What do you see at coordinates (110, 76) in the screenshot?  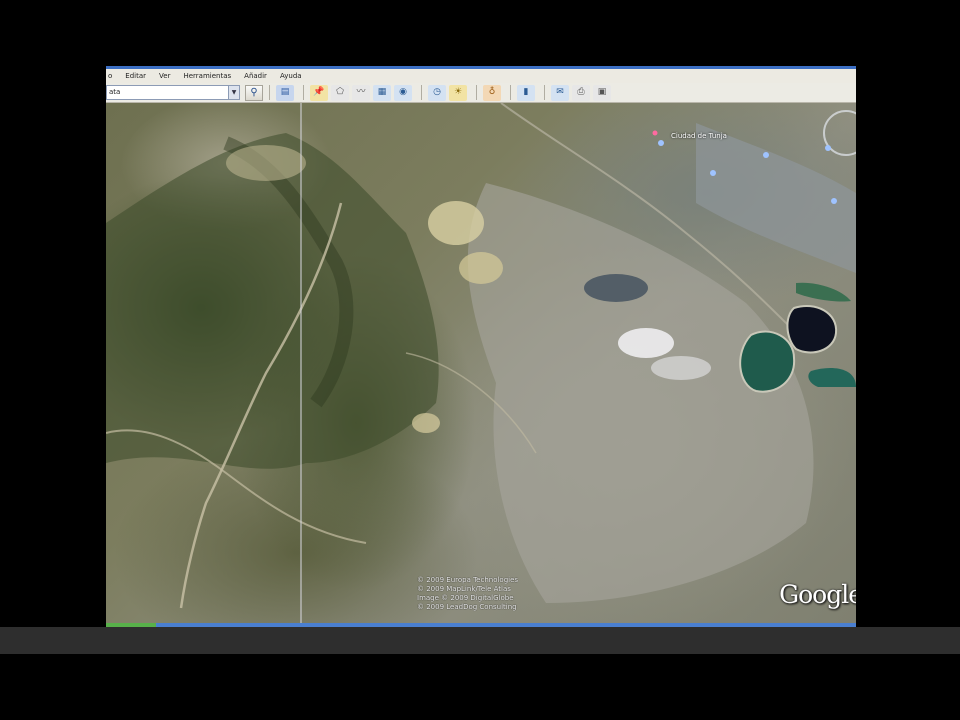 I see `menu-file: o` at bounding box center [110, 76].